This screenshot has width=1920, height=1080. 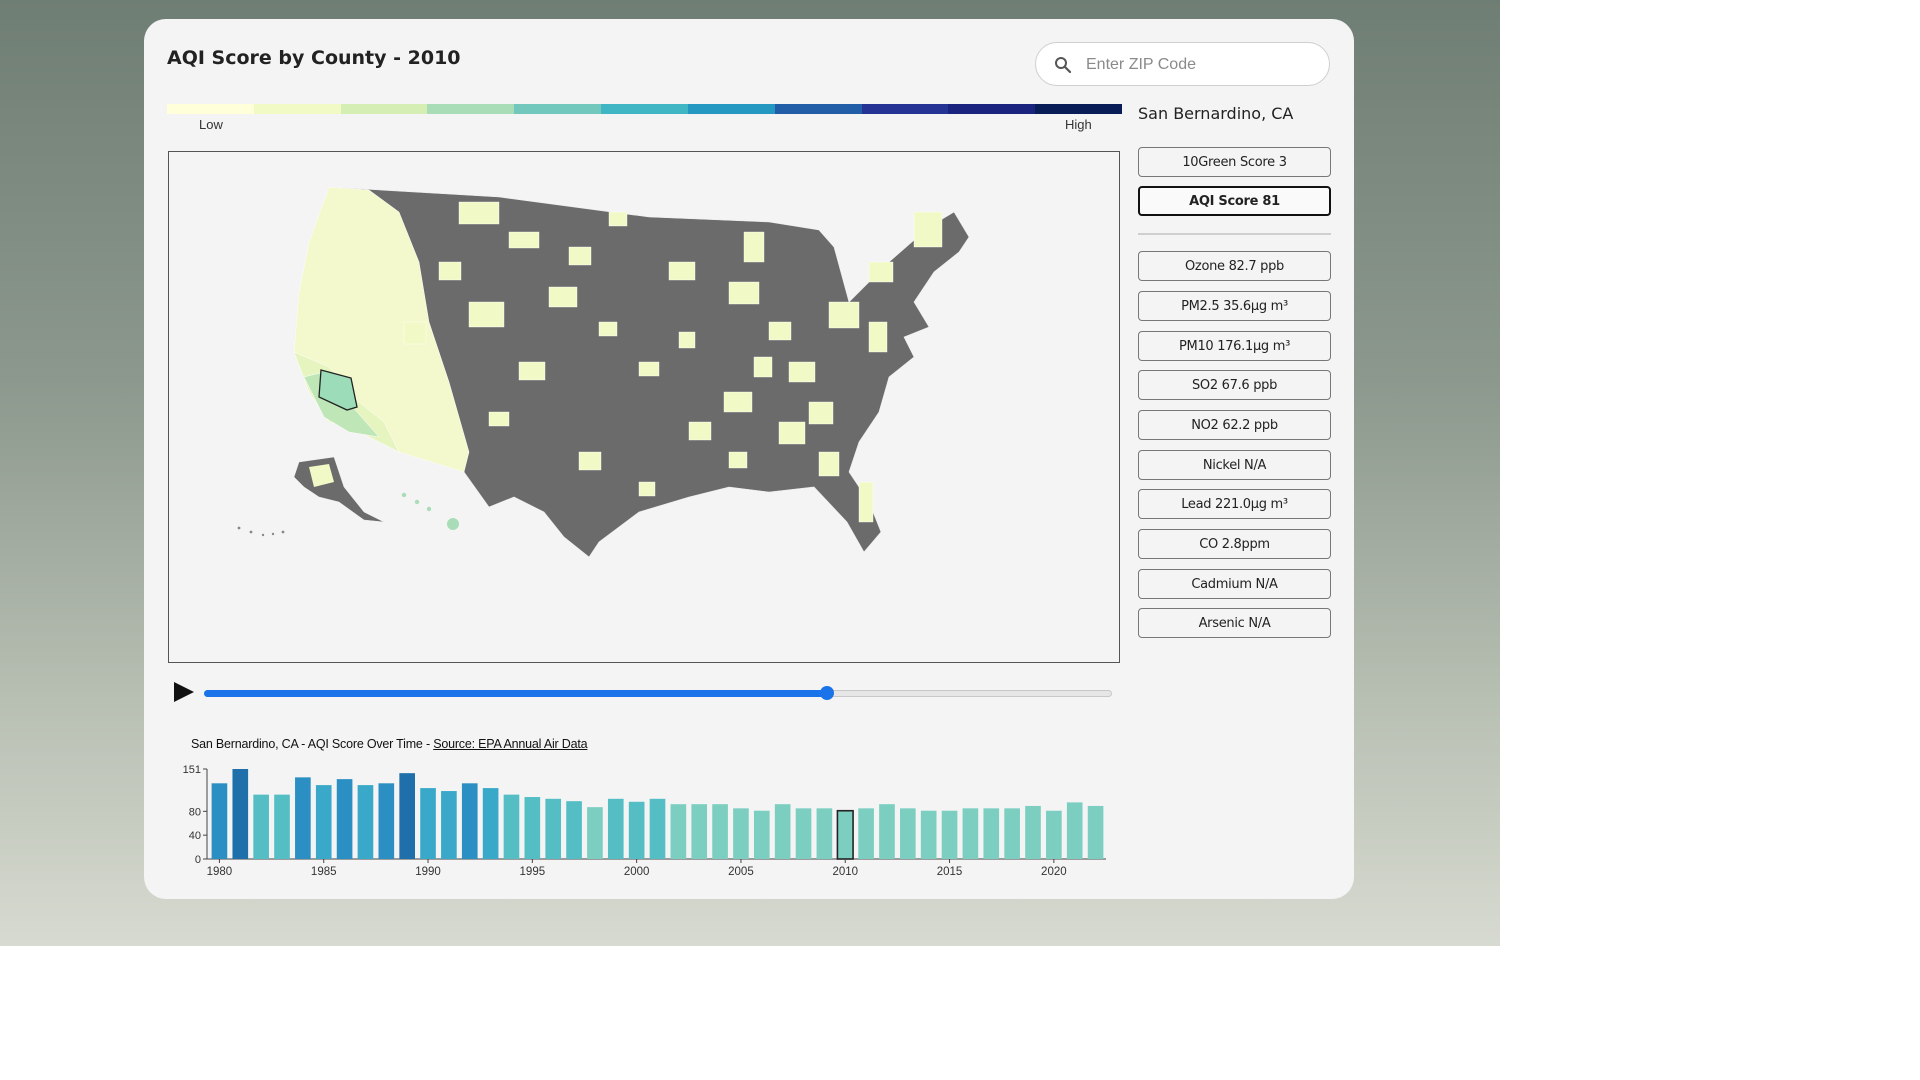 I want to click on co-button: CO 2.8ppm, so click(x=1234, y=544).